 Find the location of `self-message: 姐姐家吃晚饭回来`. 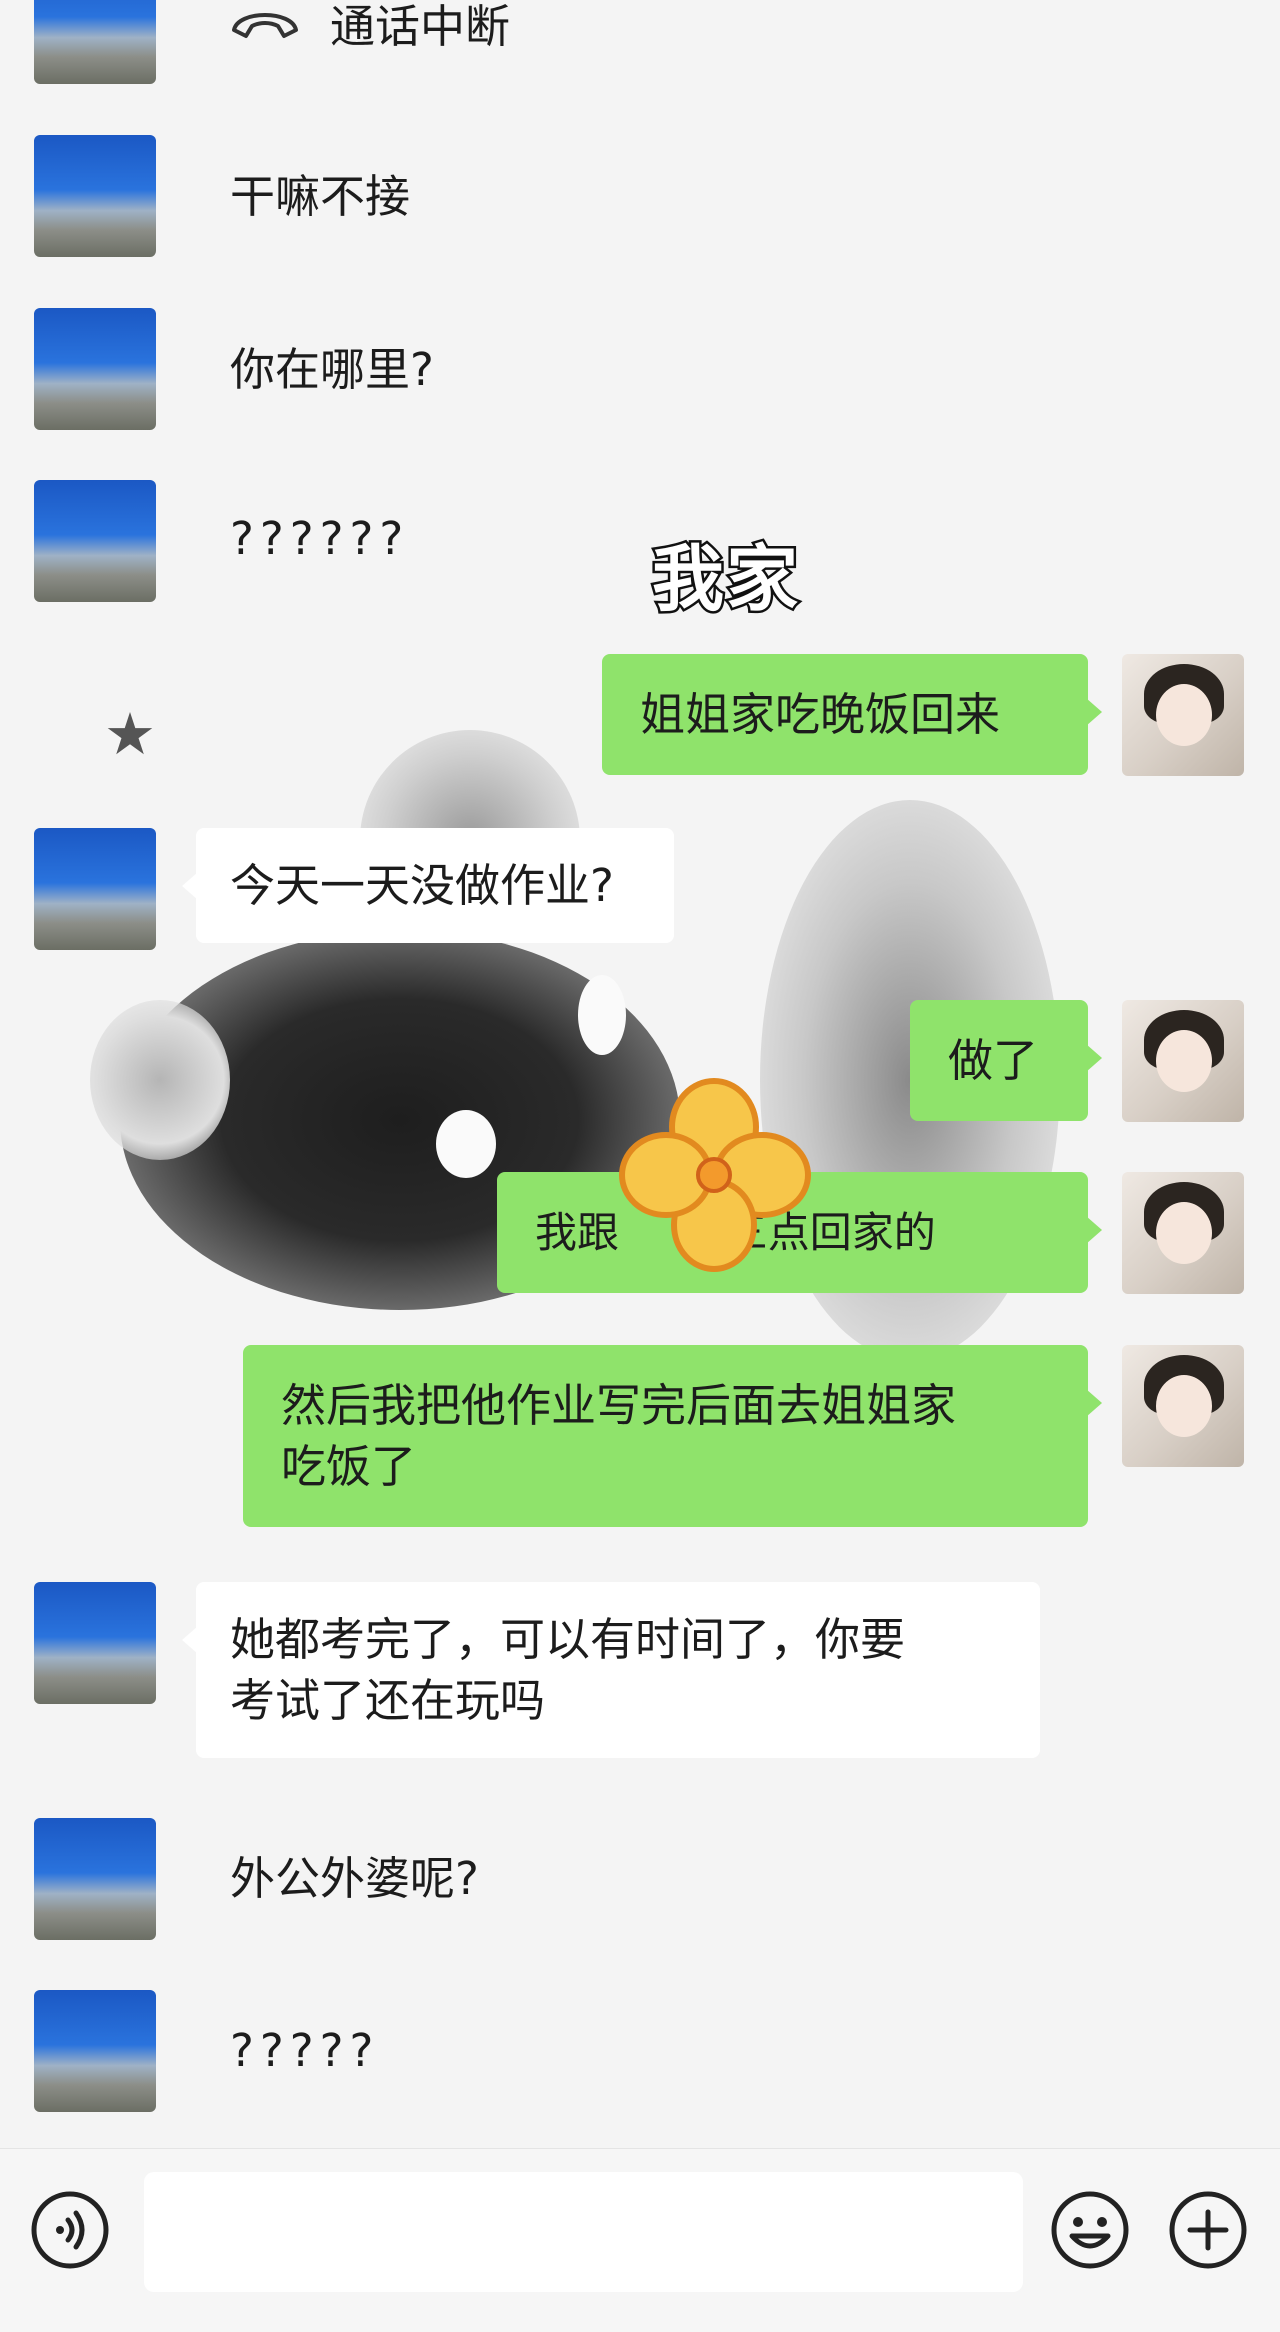

self-message: 姐姐家吃晚饭回来 is located at coordinates (852, 714).